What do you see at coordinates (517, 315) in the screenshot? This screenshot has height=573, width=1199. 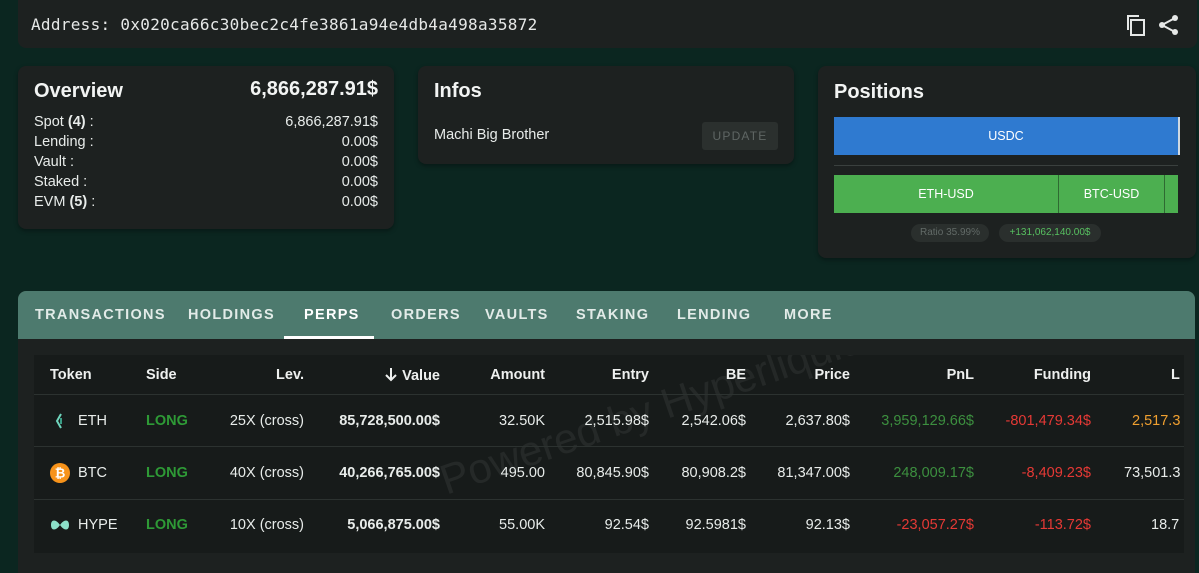 I see `tab-vaults: VAULTS` at bounding box center [517, 315].